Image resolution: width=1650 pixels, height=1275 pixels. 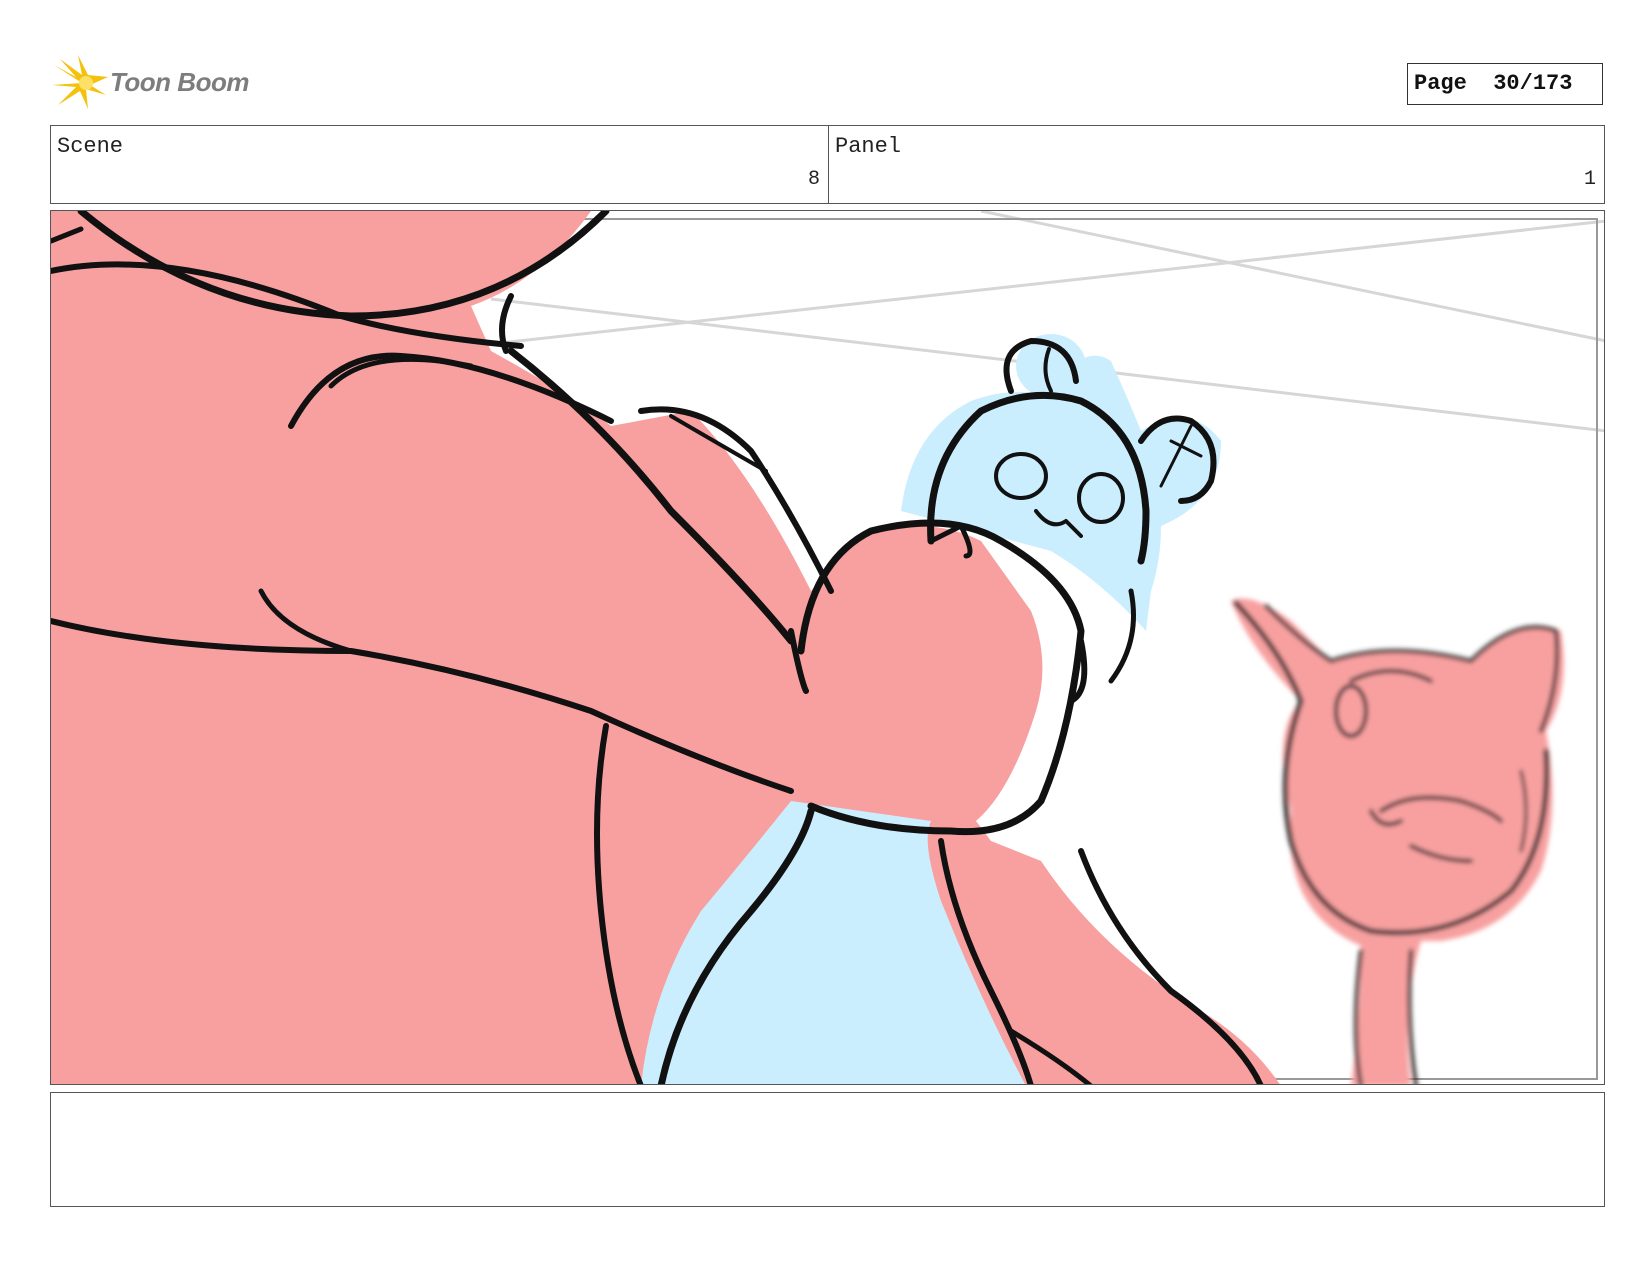 What do you see at coordinates (868, 146) in the screenshot?
I see `panel-label: Panel` at bounding box center [868, 146].